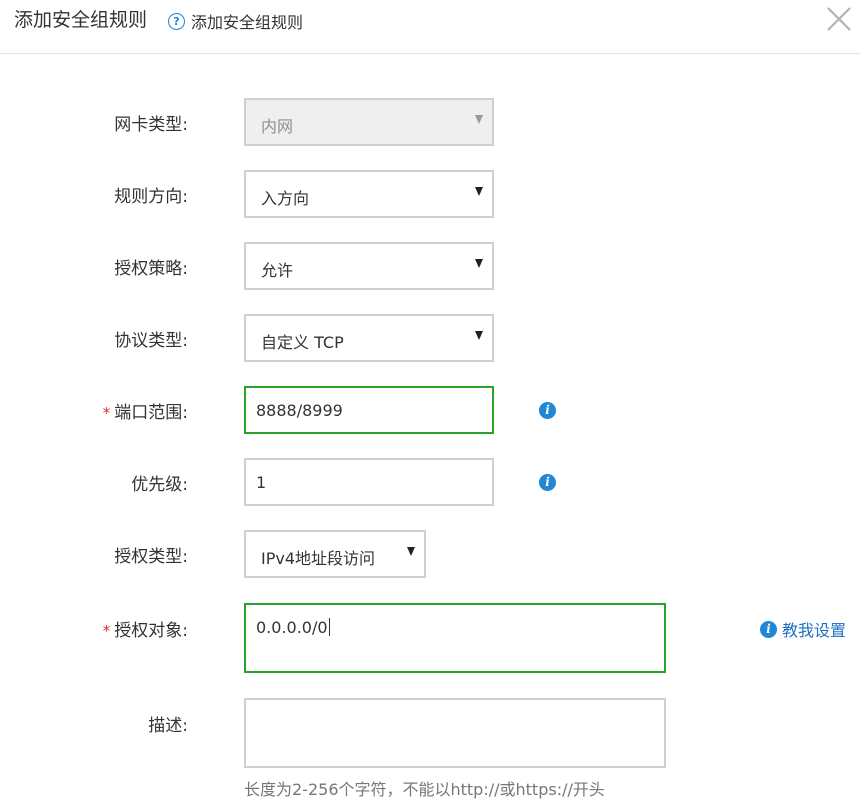  Describe the element at coordinates (145, 631) in the screenshot. I see `auth-object-label: * 授权对象:` at that location.